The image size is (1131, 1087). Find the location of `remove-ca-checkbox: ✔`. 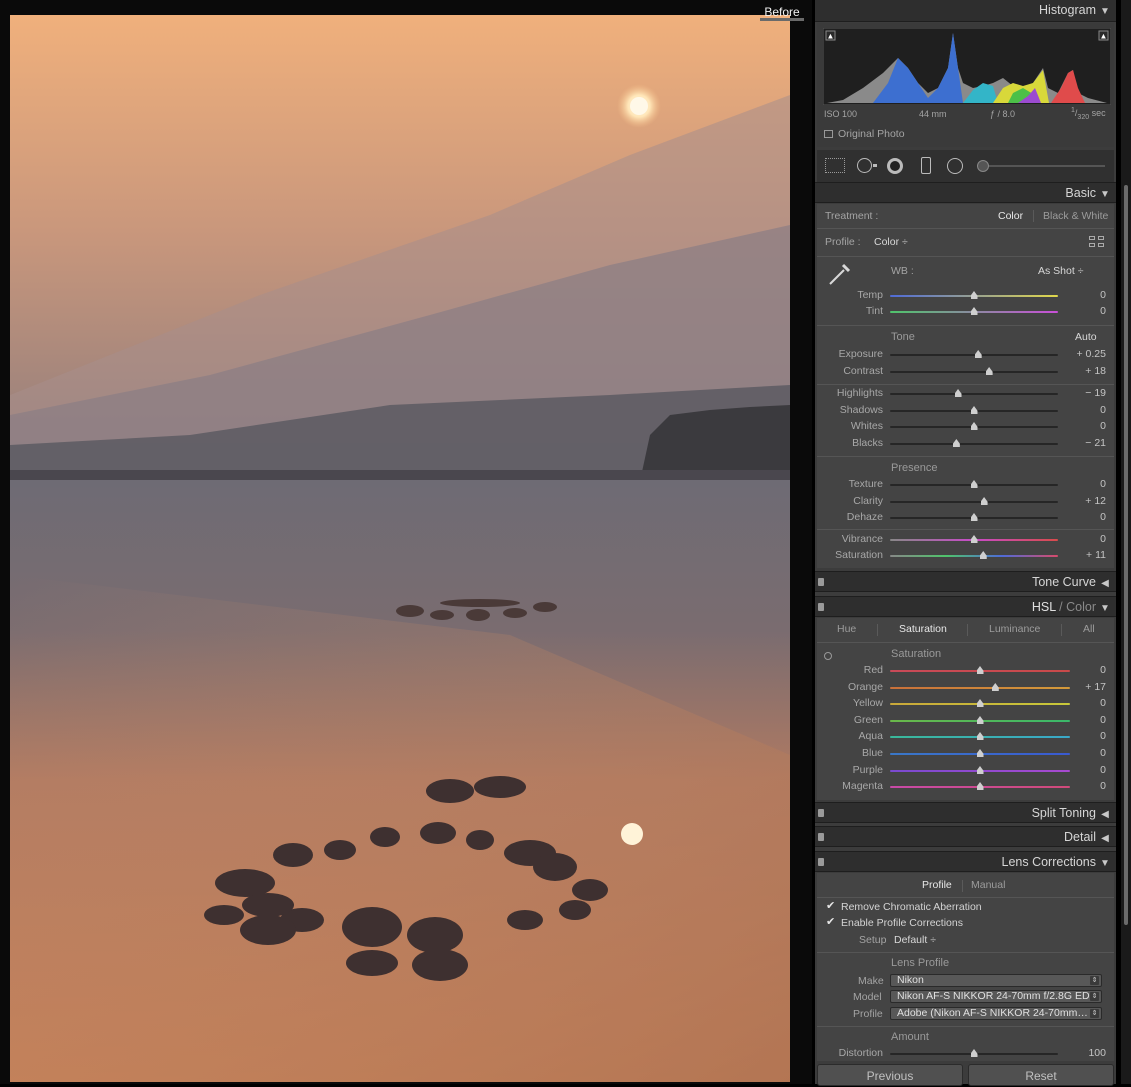

remove-ca-checkbox: ✔ is located at coordinates (831, 906).